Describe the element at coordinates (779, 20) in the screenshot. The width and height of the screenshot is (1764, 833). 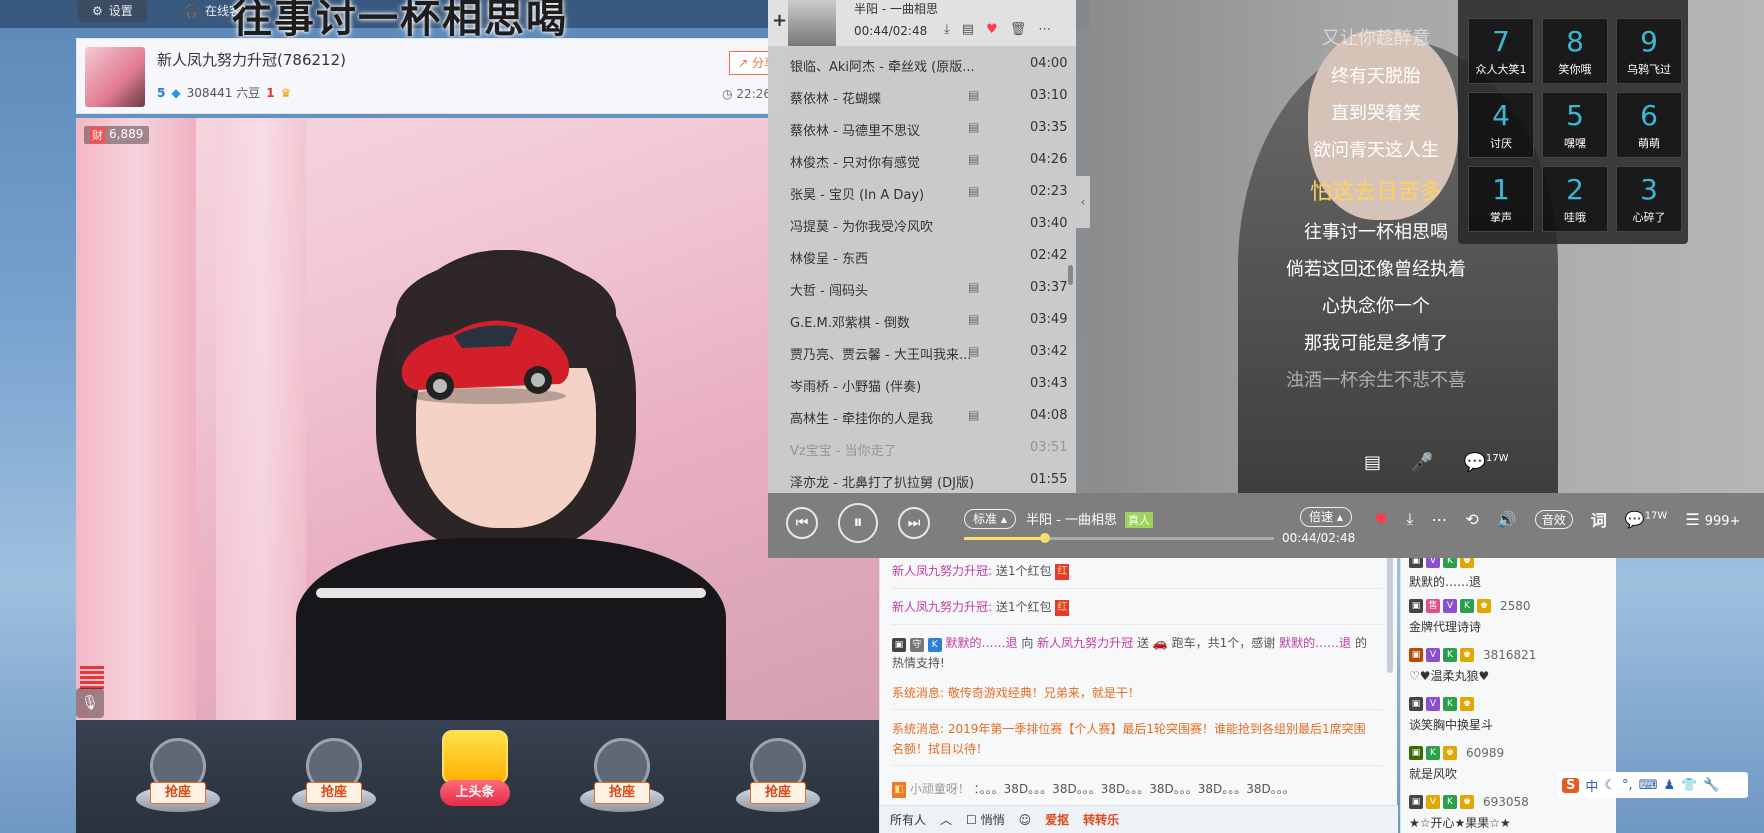
I see `add-icon: +` at that location.